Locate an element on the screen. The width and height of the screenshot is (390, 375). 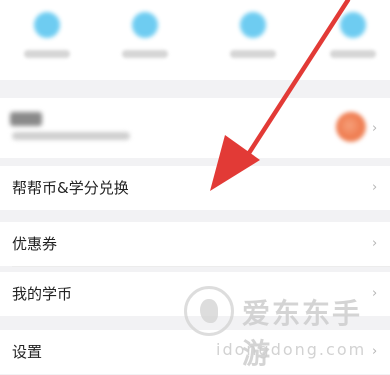
menu-item-my-coins-label: 我的学币 is located at coordinates (42, 294).